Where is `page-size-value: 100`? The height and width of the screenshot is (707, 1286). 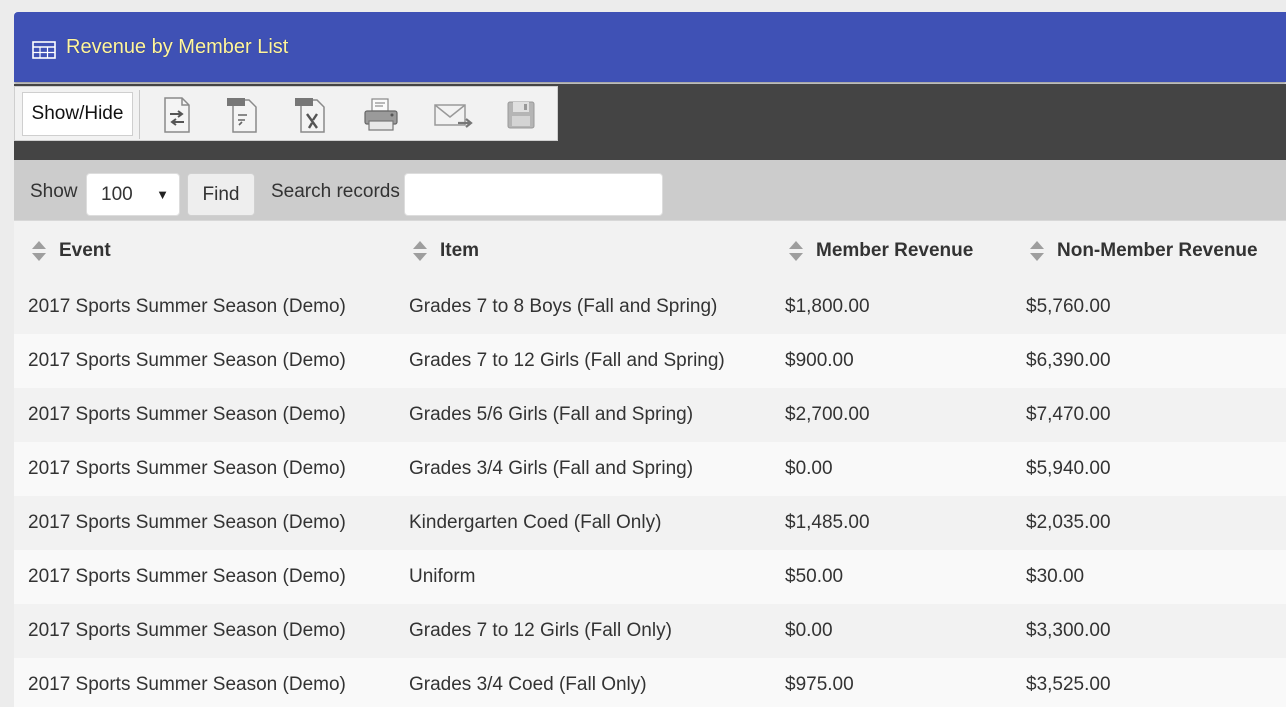 page-size-value: 100 is located at coordinates (117, 194).